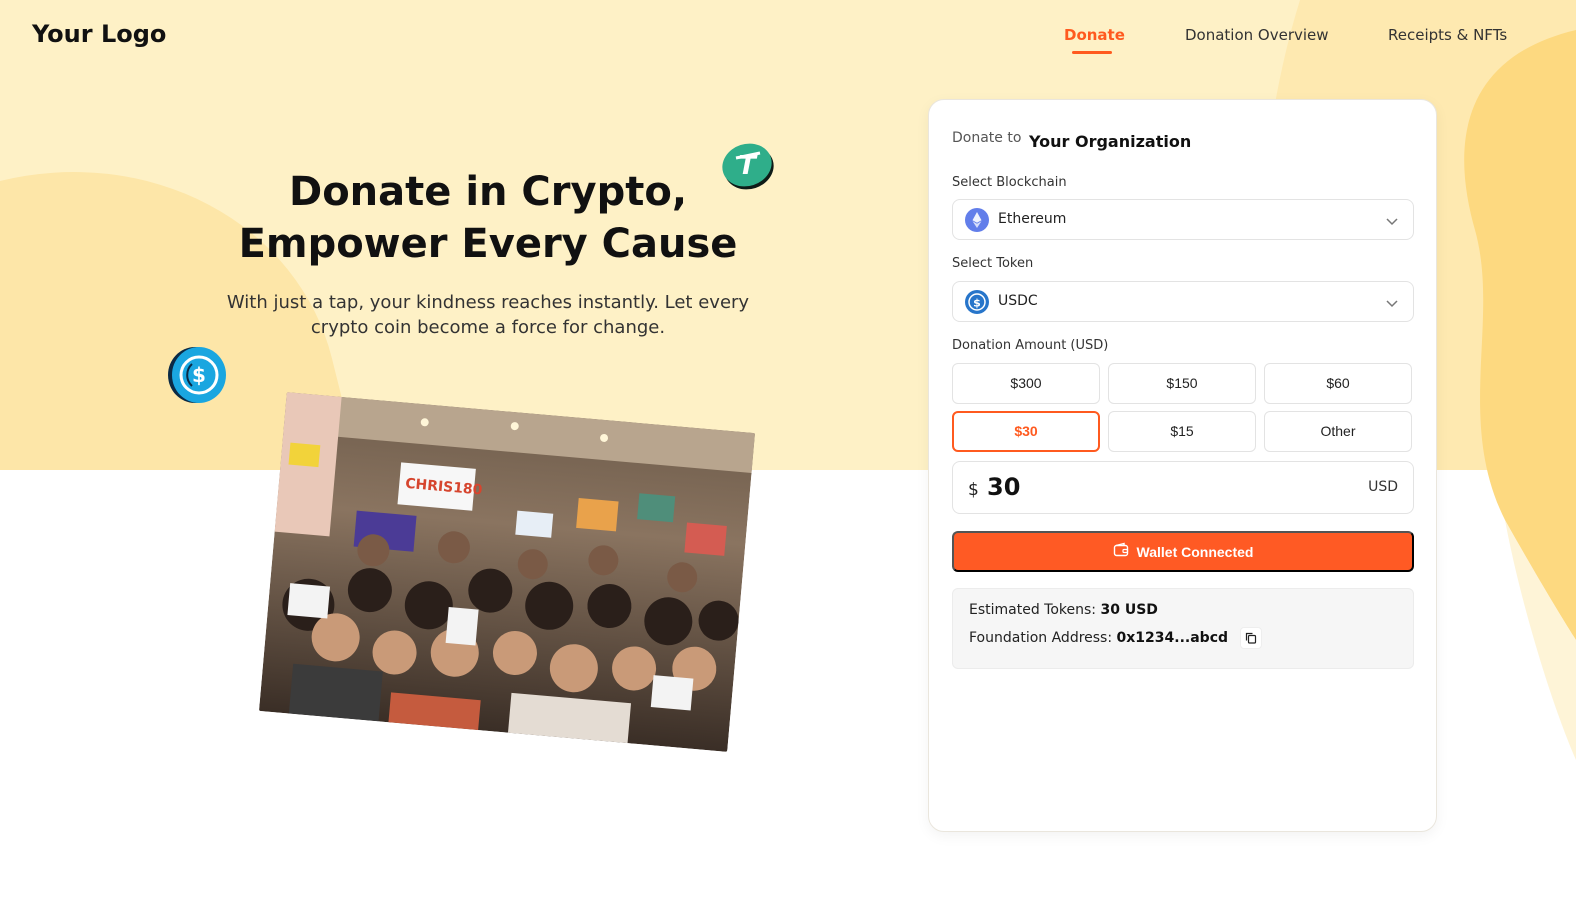  Describe the element at coordinates (1018, 301) in the screenshot. I see `token-value: USDC` at that location.